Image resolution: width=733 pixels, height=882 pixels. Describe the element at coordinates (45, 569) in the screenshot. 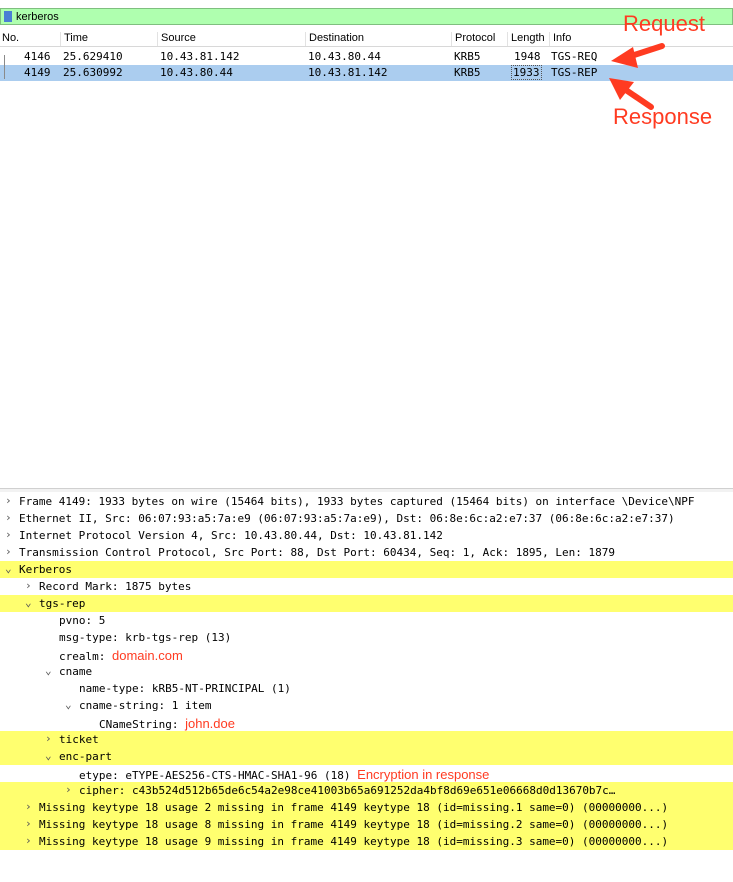

I see `tree-item-label: Kerberos` at that location.